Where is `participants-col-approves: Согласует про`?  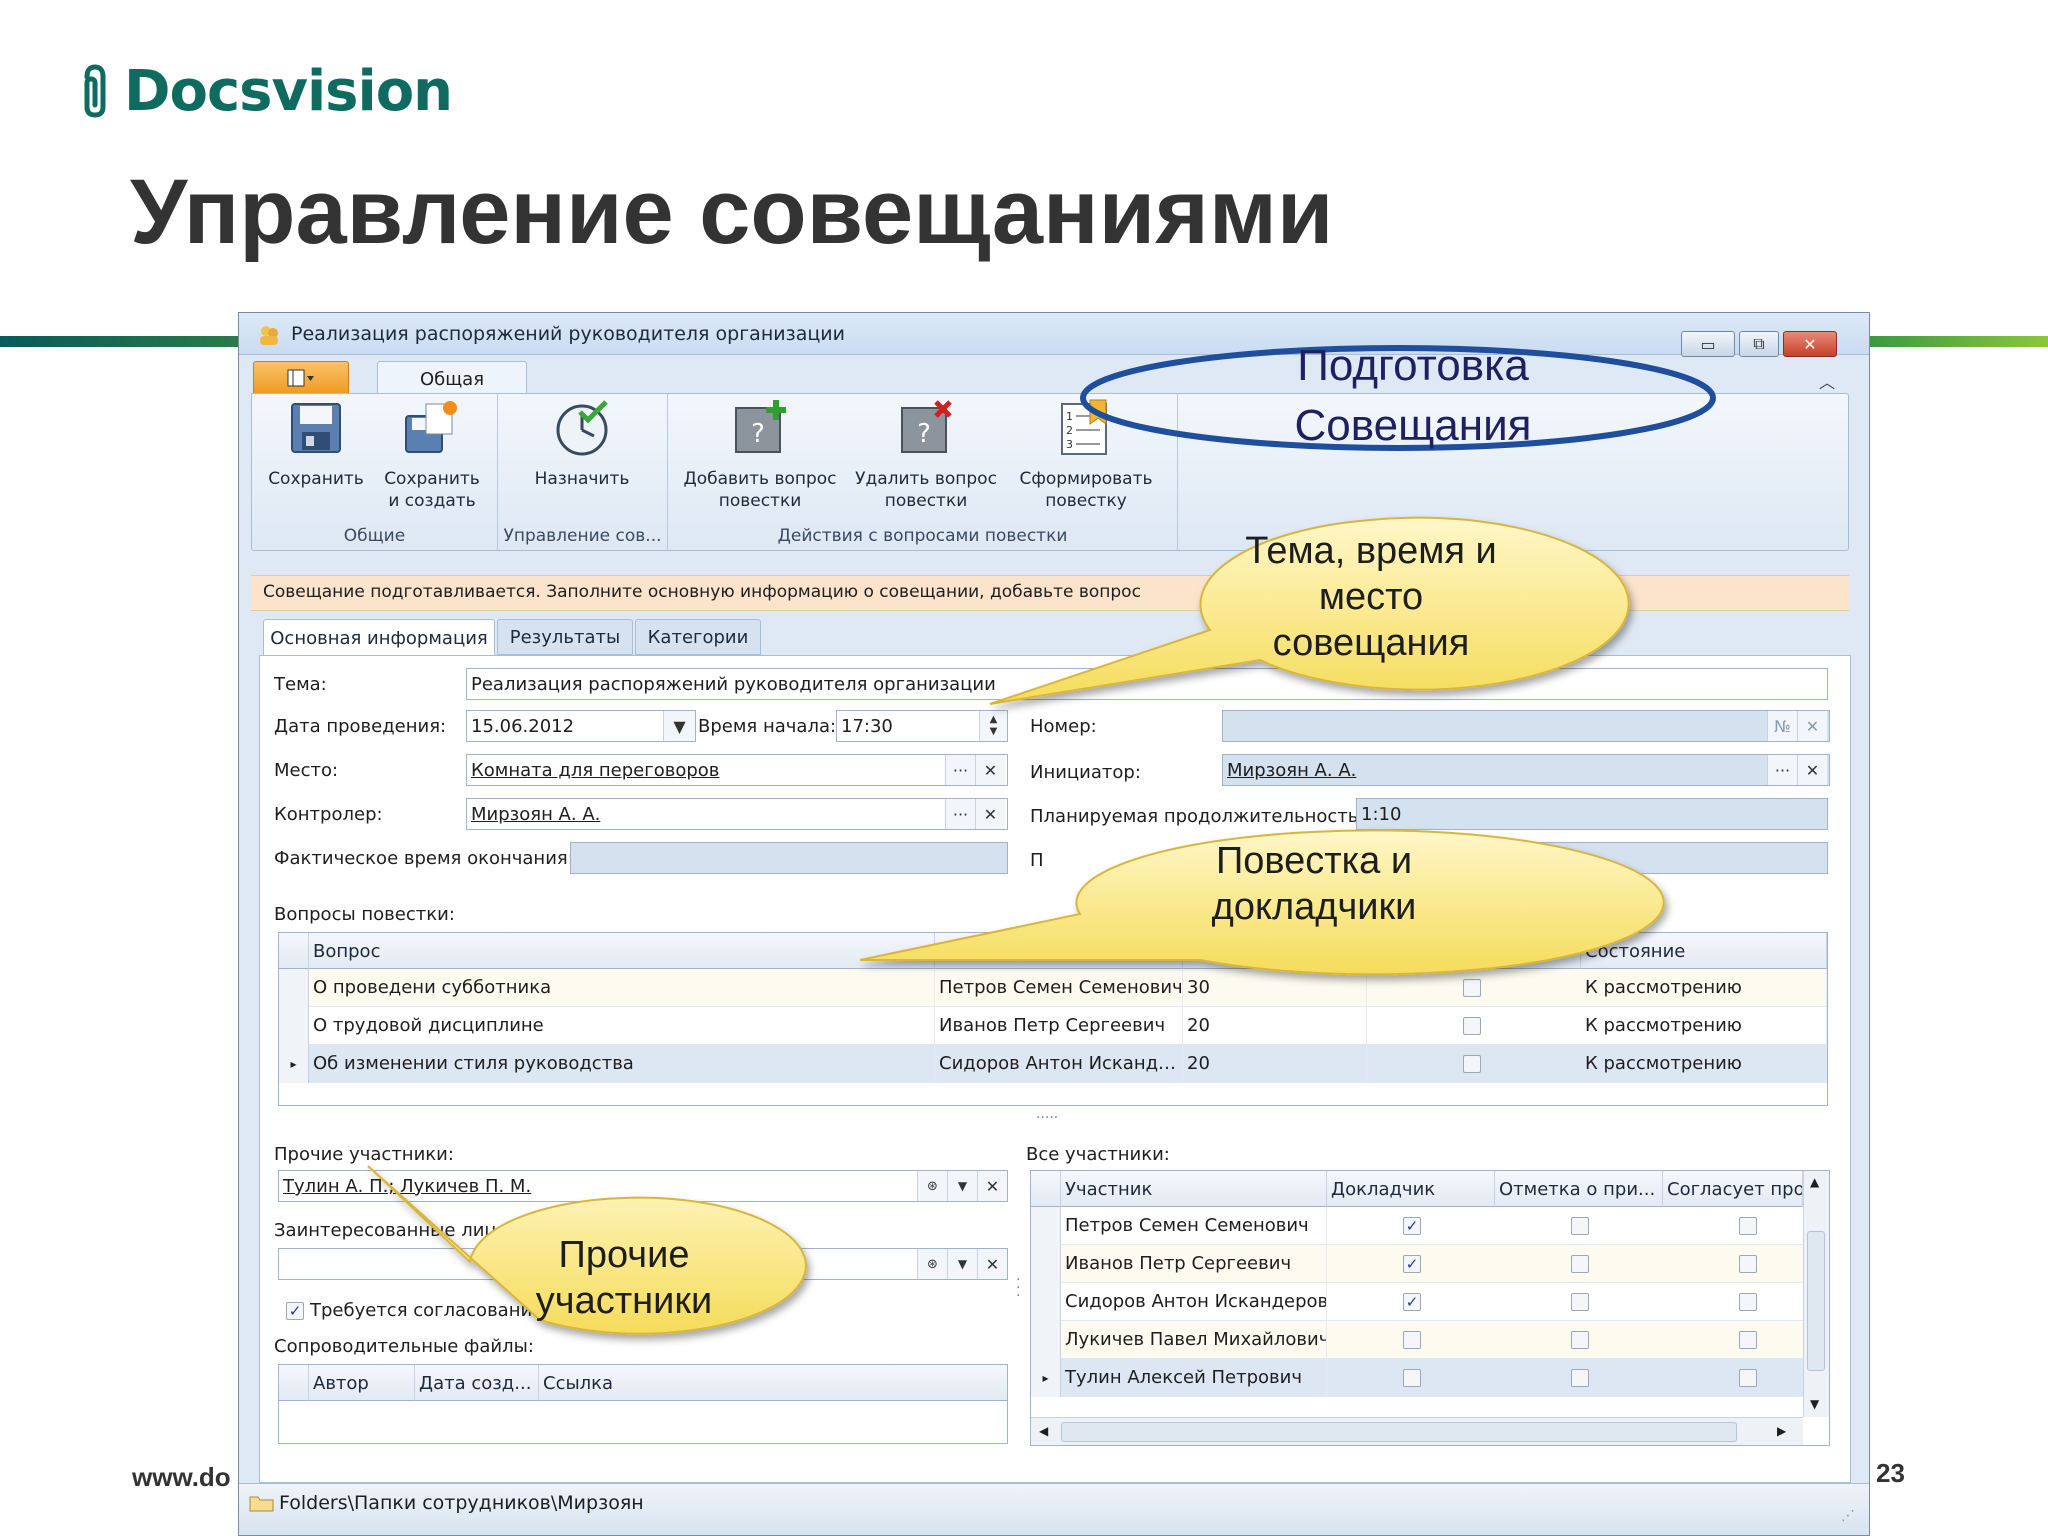 participants-col-approves: Согласует про is located at coordinates (1733, 1189).